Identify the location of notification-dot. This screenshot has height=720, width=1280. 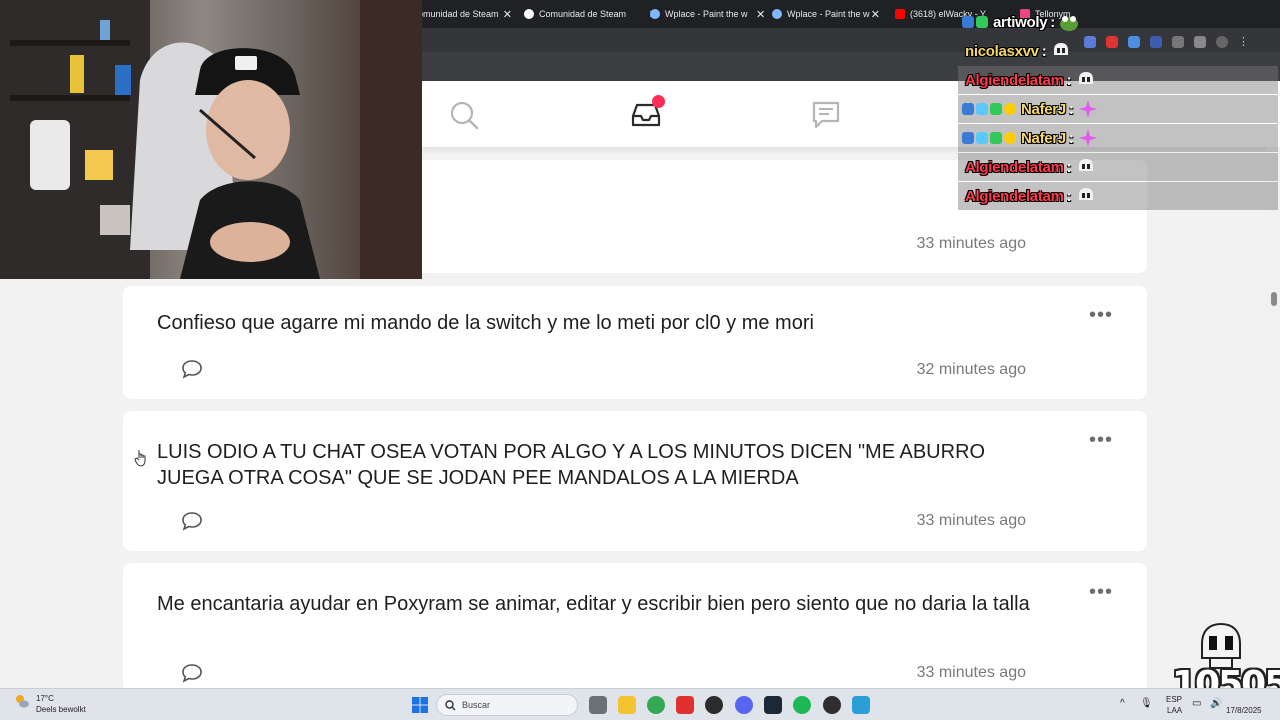
(658, 101).